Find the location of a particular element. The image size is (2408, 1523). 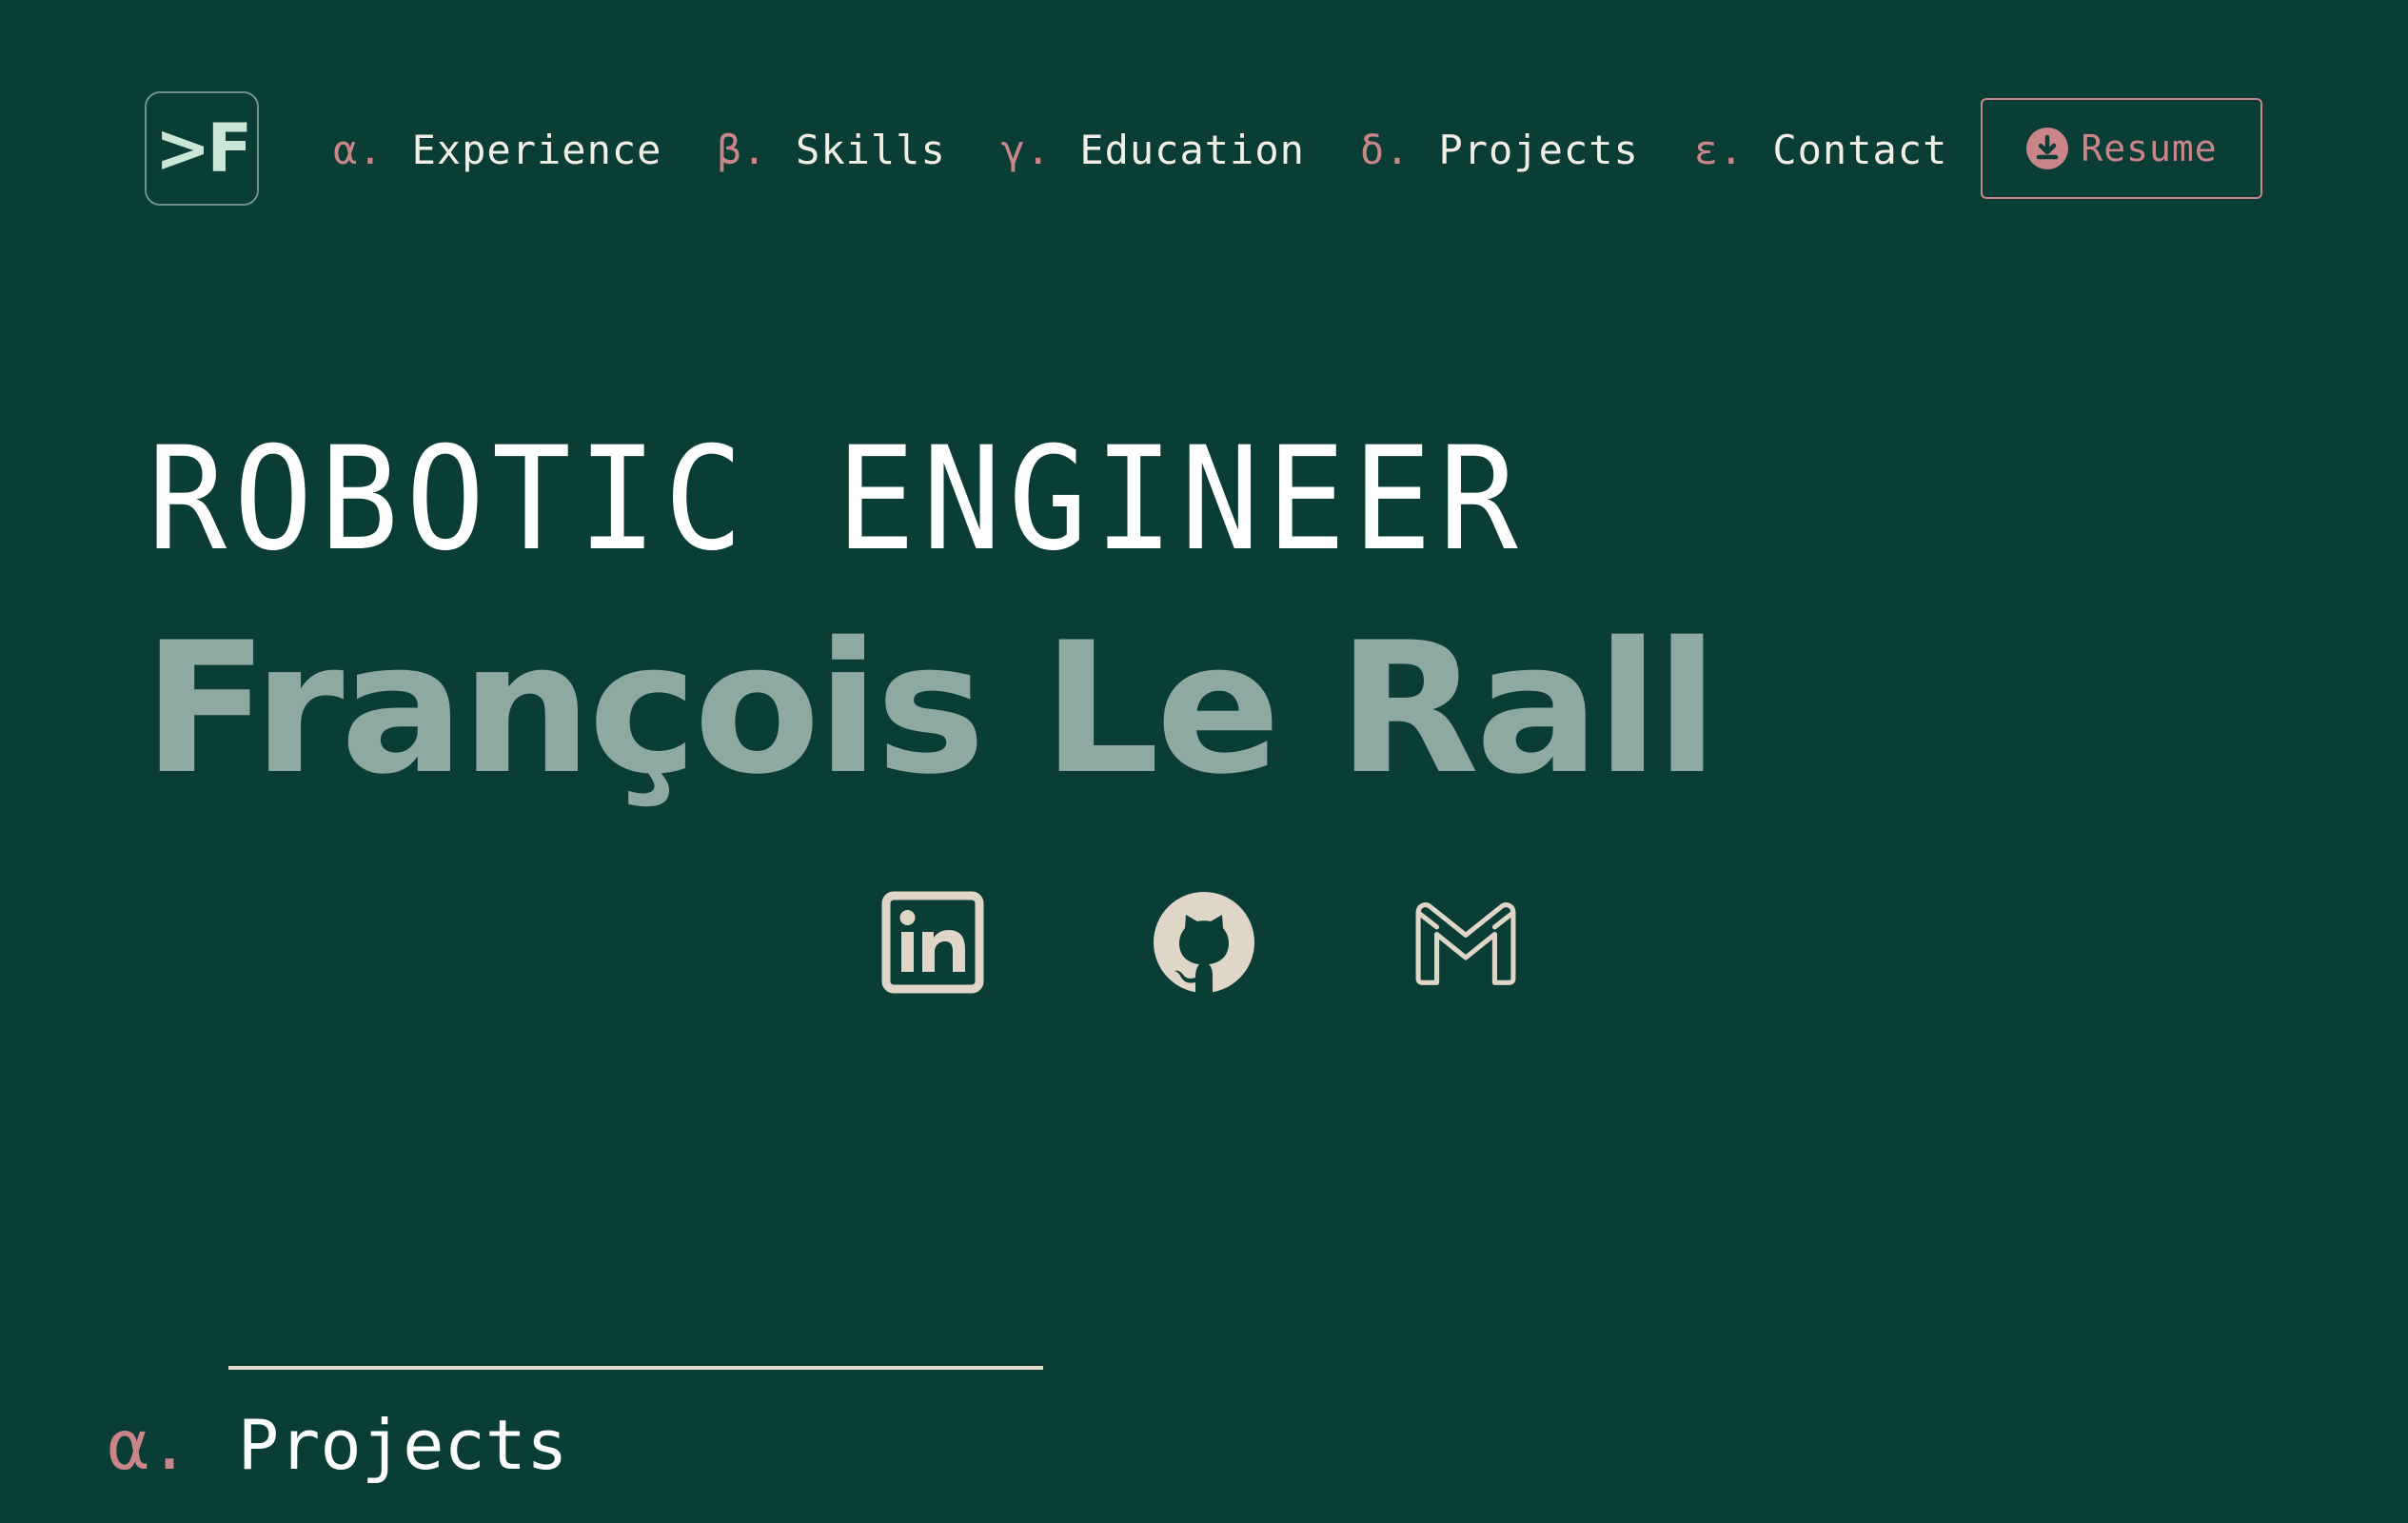

nav-label: Education is located at coordinates (1192, 149).